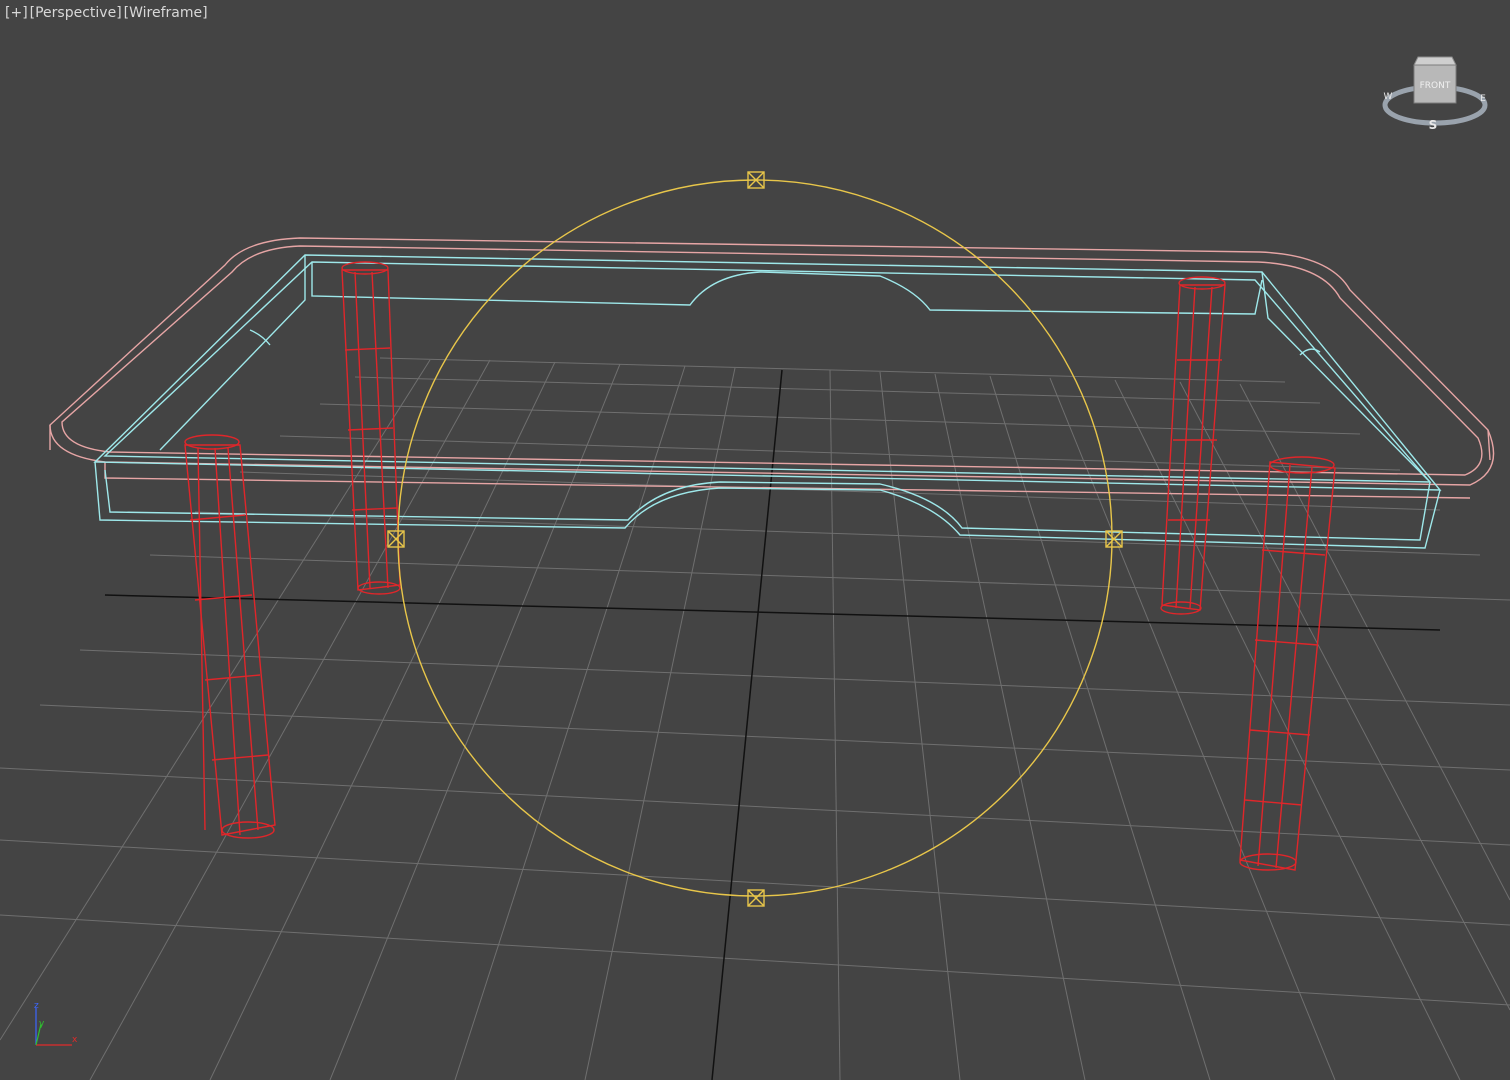  Describe the element at coordinates (56, 1023) in the screenshot. I see `axis-tripod: z y x` at that location.